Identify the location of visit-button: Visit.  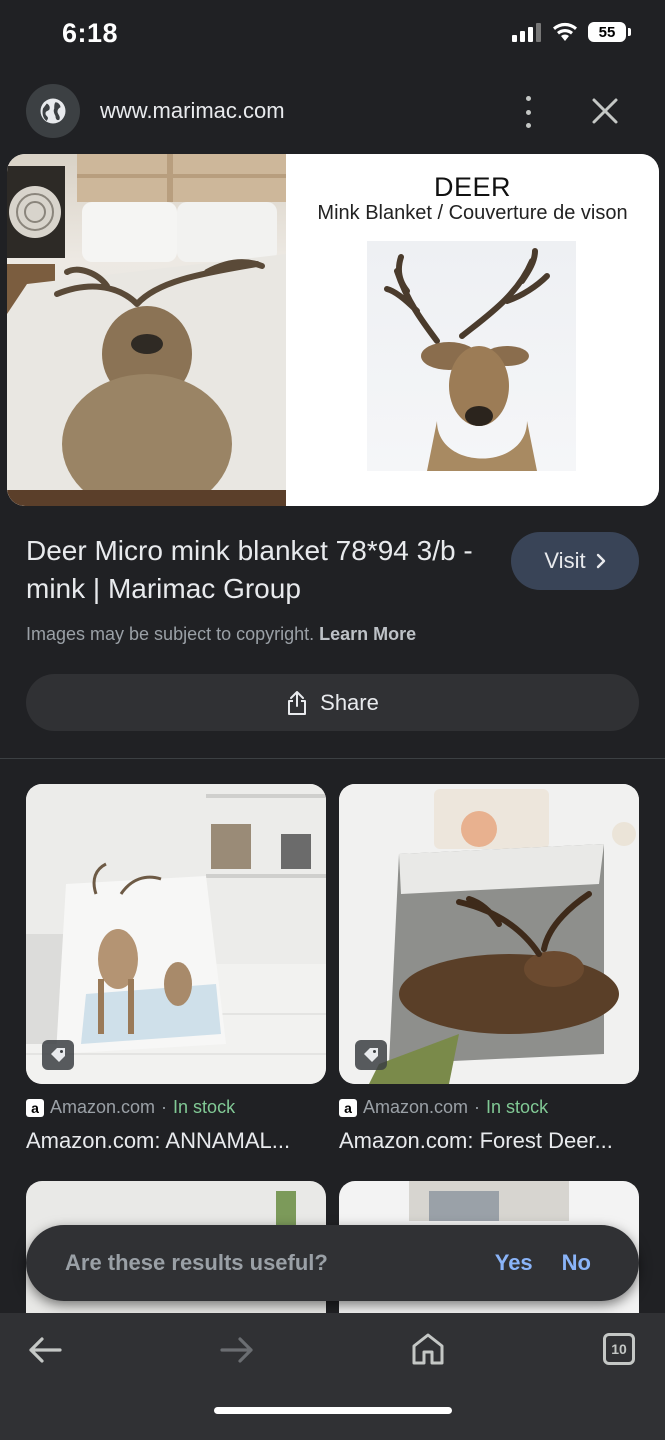
(575, 561).